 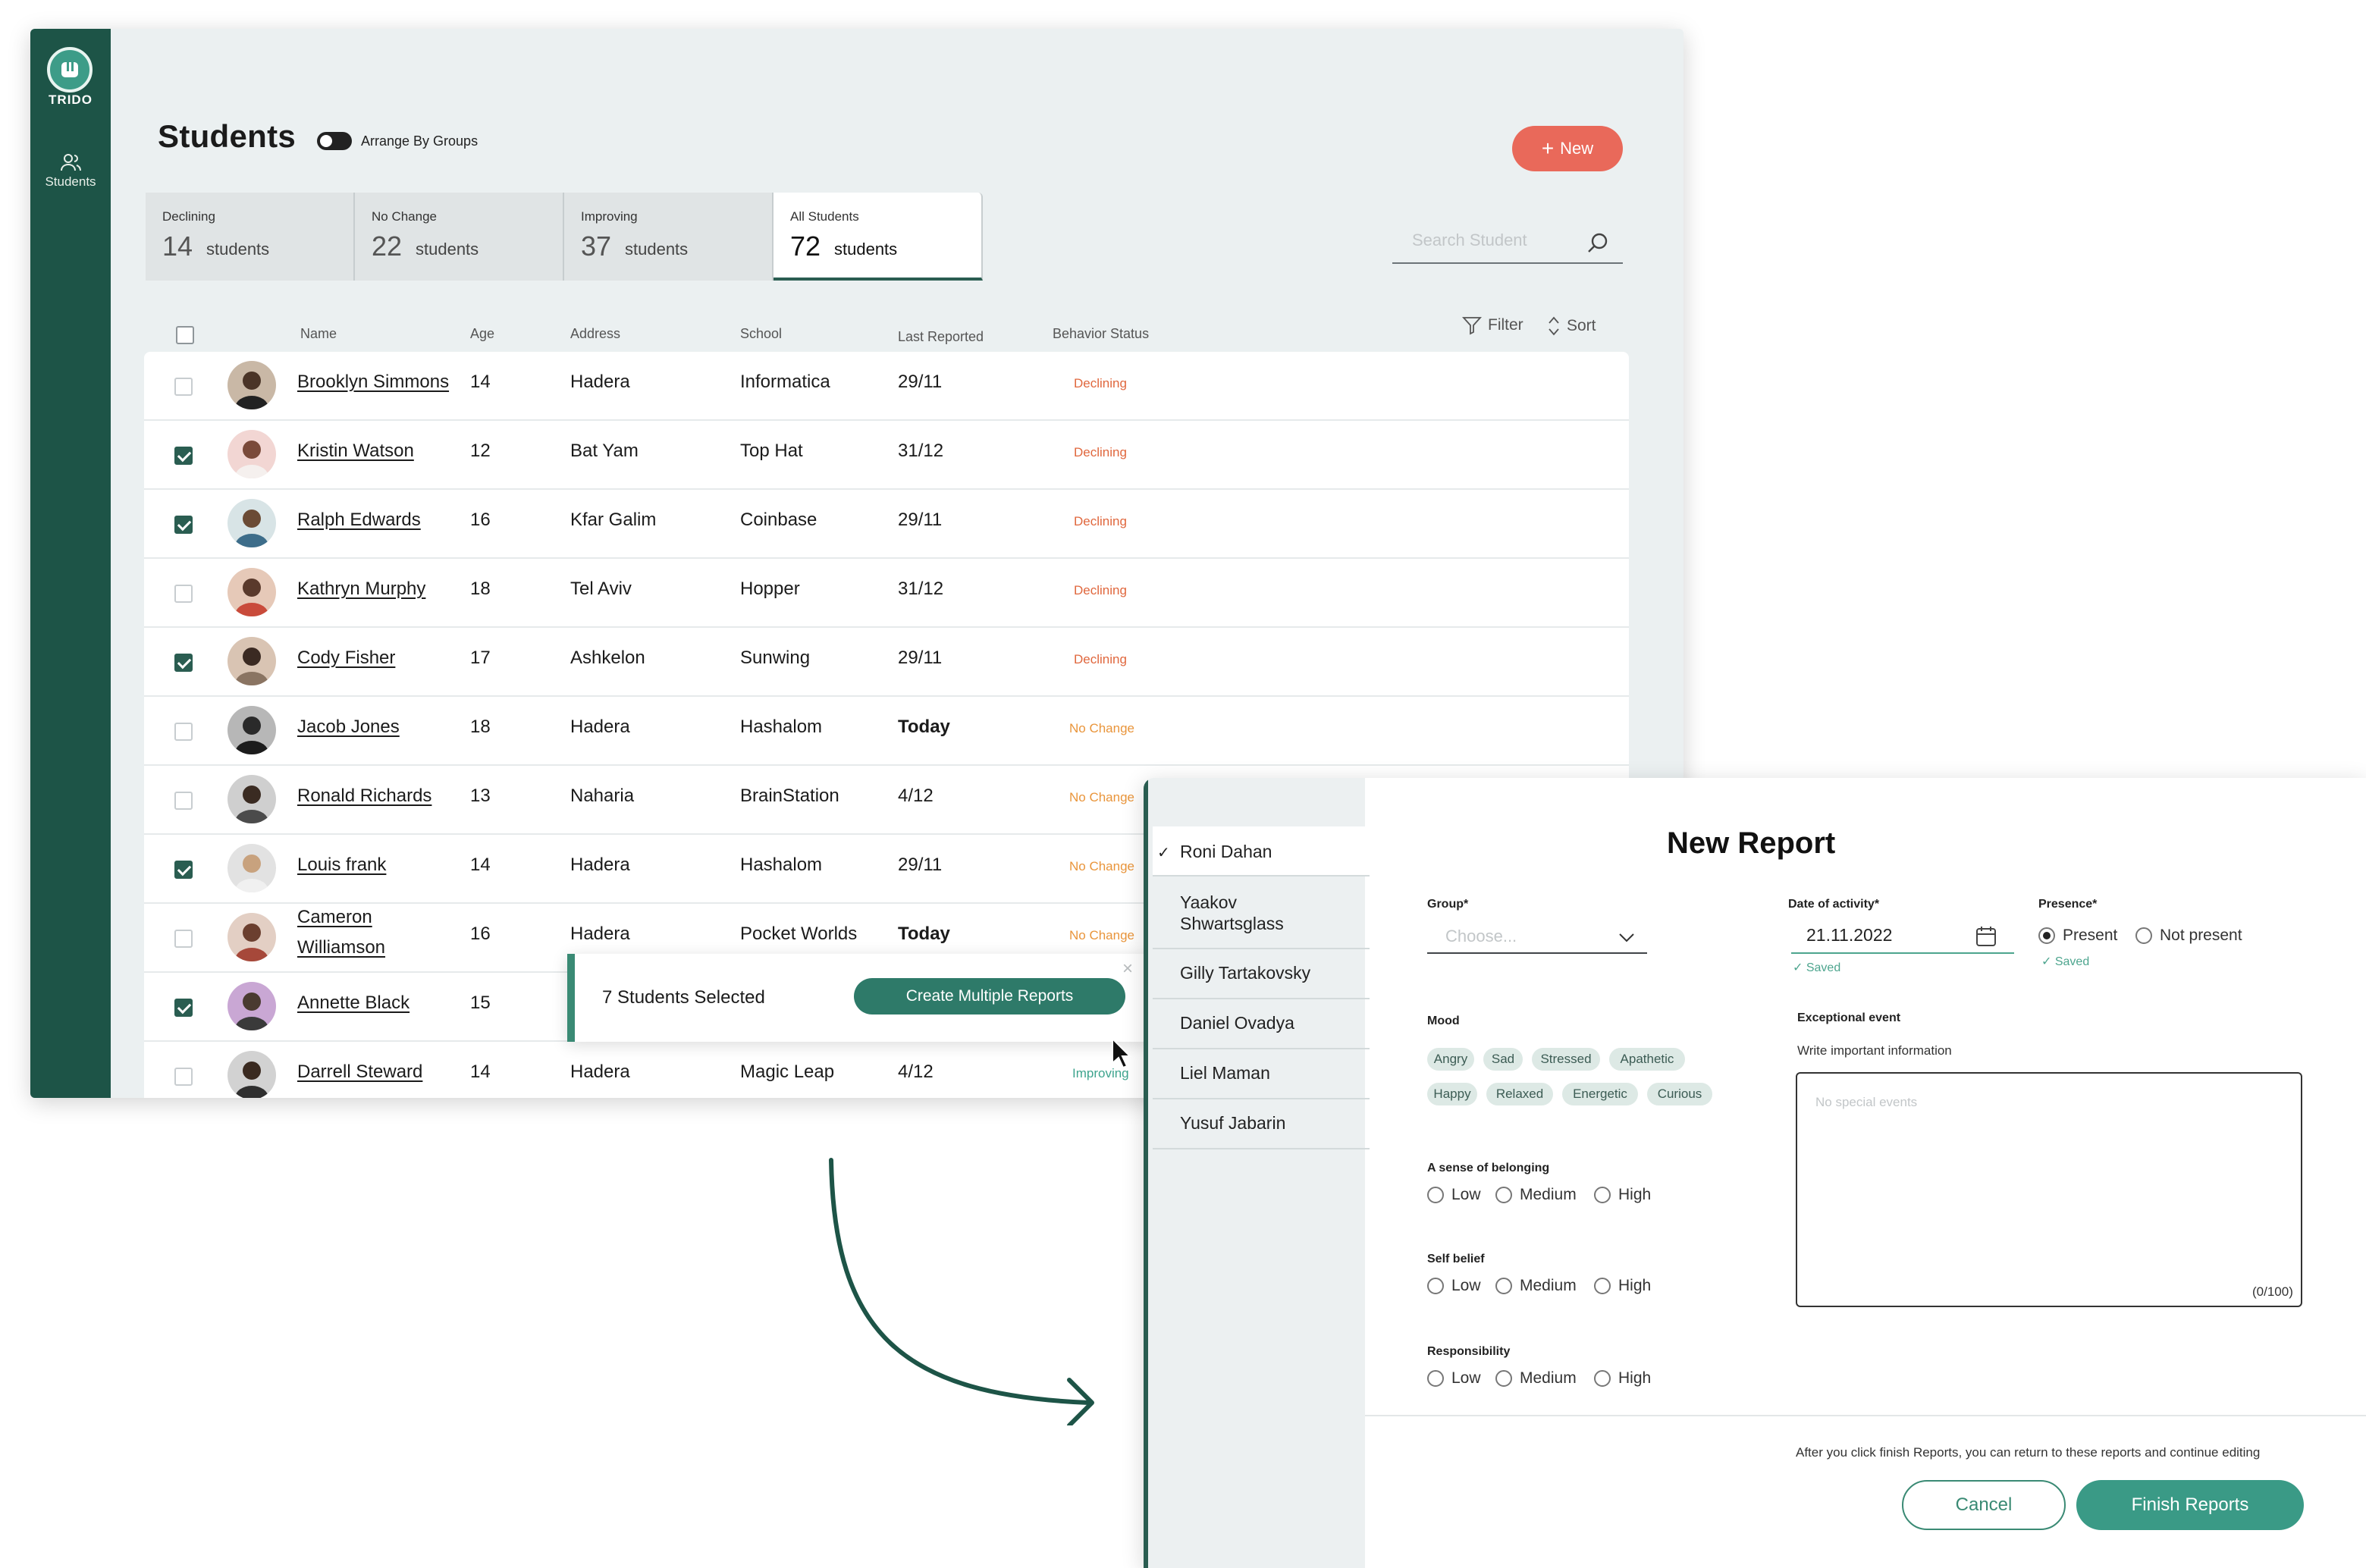 I want to click on self-belief-high-option: High, so click(x=1622, y=1286).